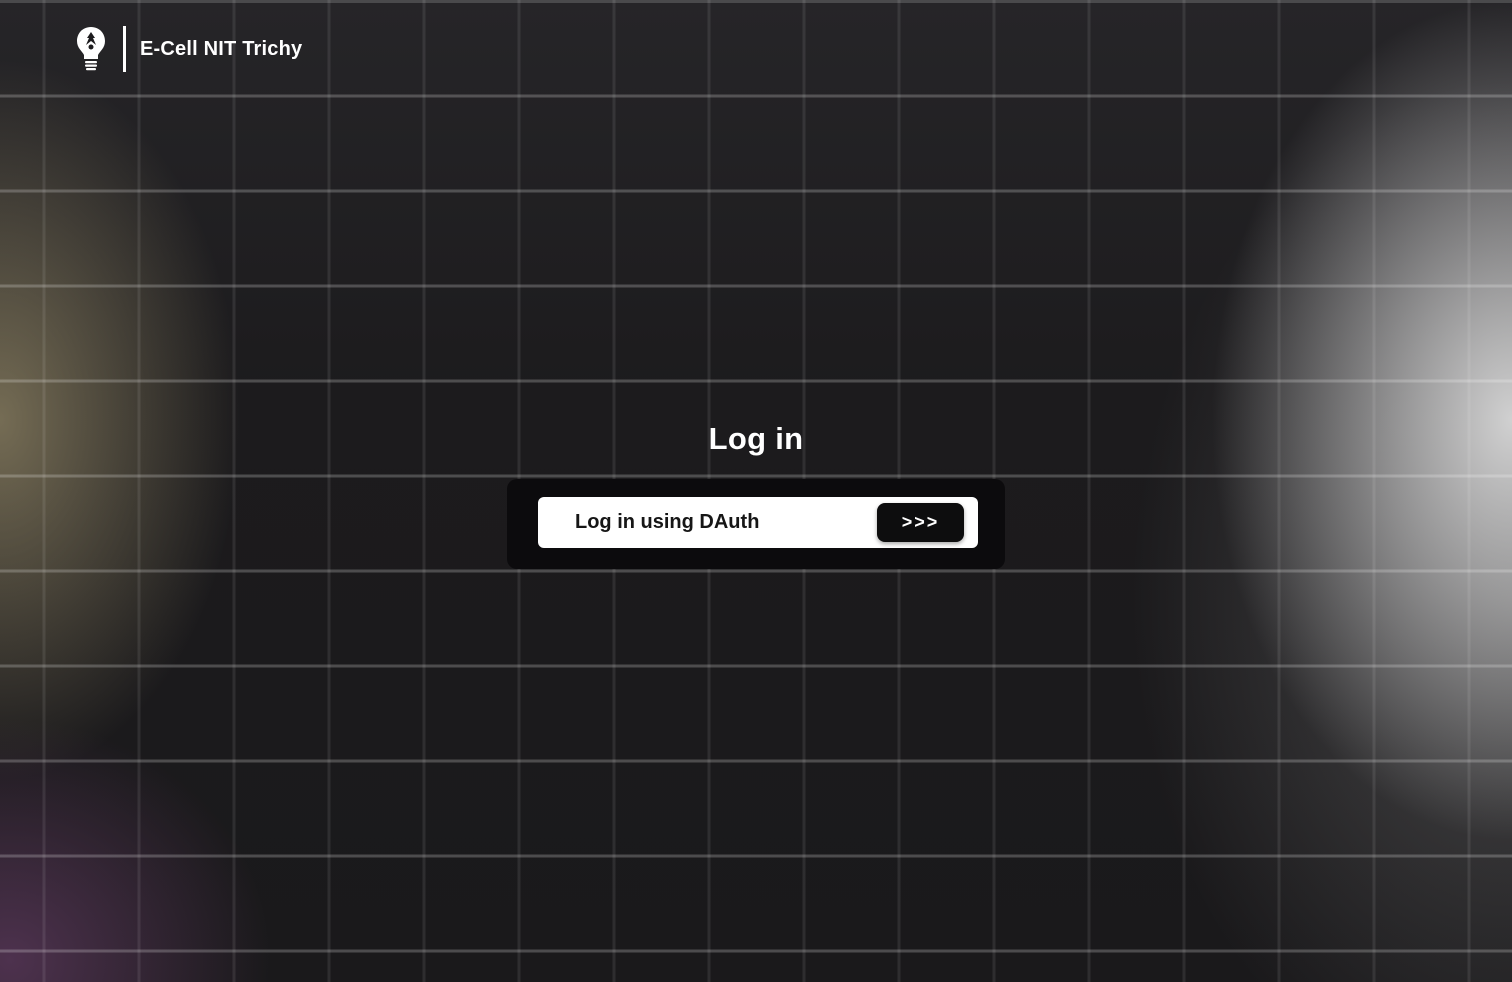 This screenshot has height=982, width=1512. I want to click on login-panel: Log in using DAuth >>>, so click(756, 524).